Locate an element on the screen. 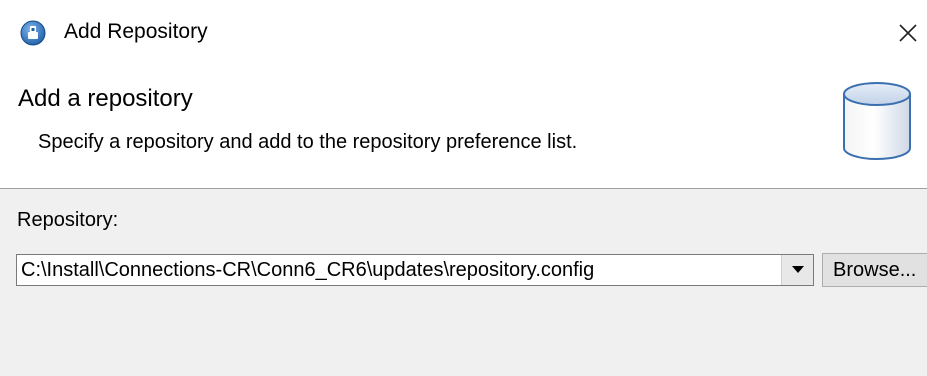  repository-combobox is located at coordinates (415, 270).